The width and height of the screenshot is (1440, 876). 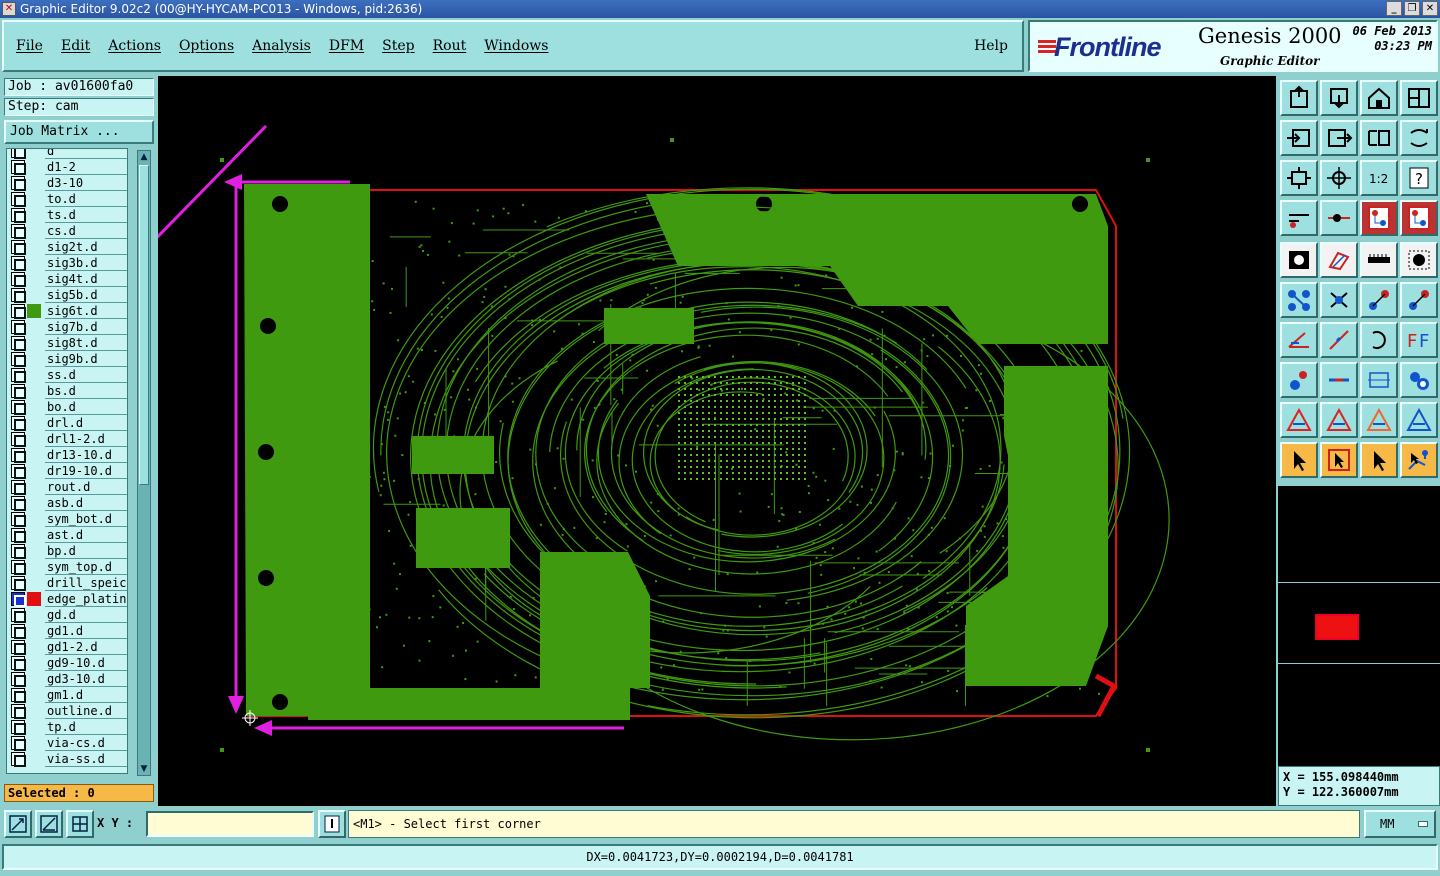 I want to click on layer-row: dr13-10.d, so click(x=67, y=455).